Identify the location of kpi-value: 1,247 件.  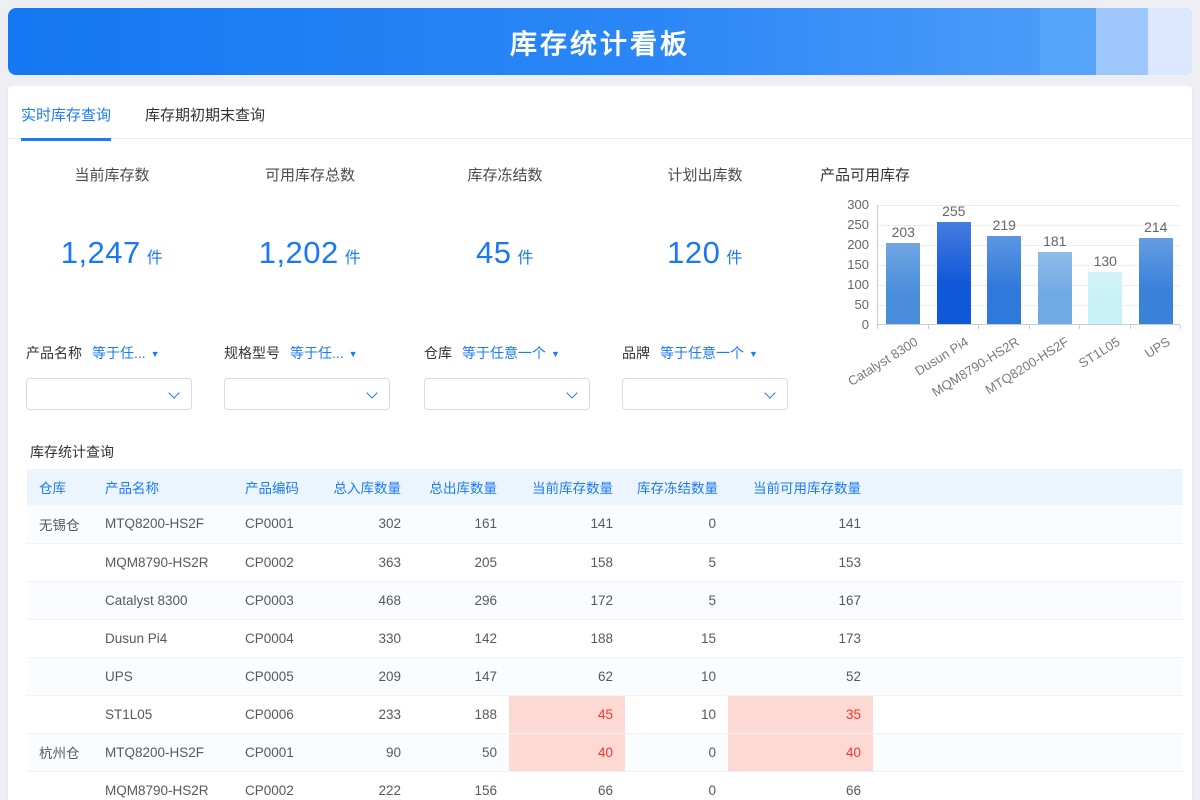
(112, 252).